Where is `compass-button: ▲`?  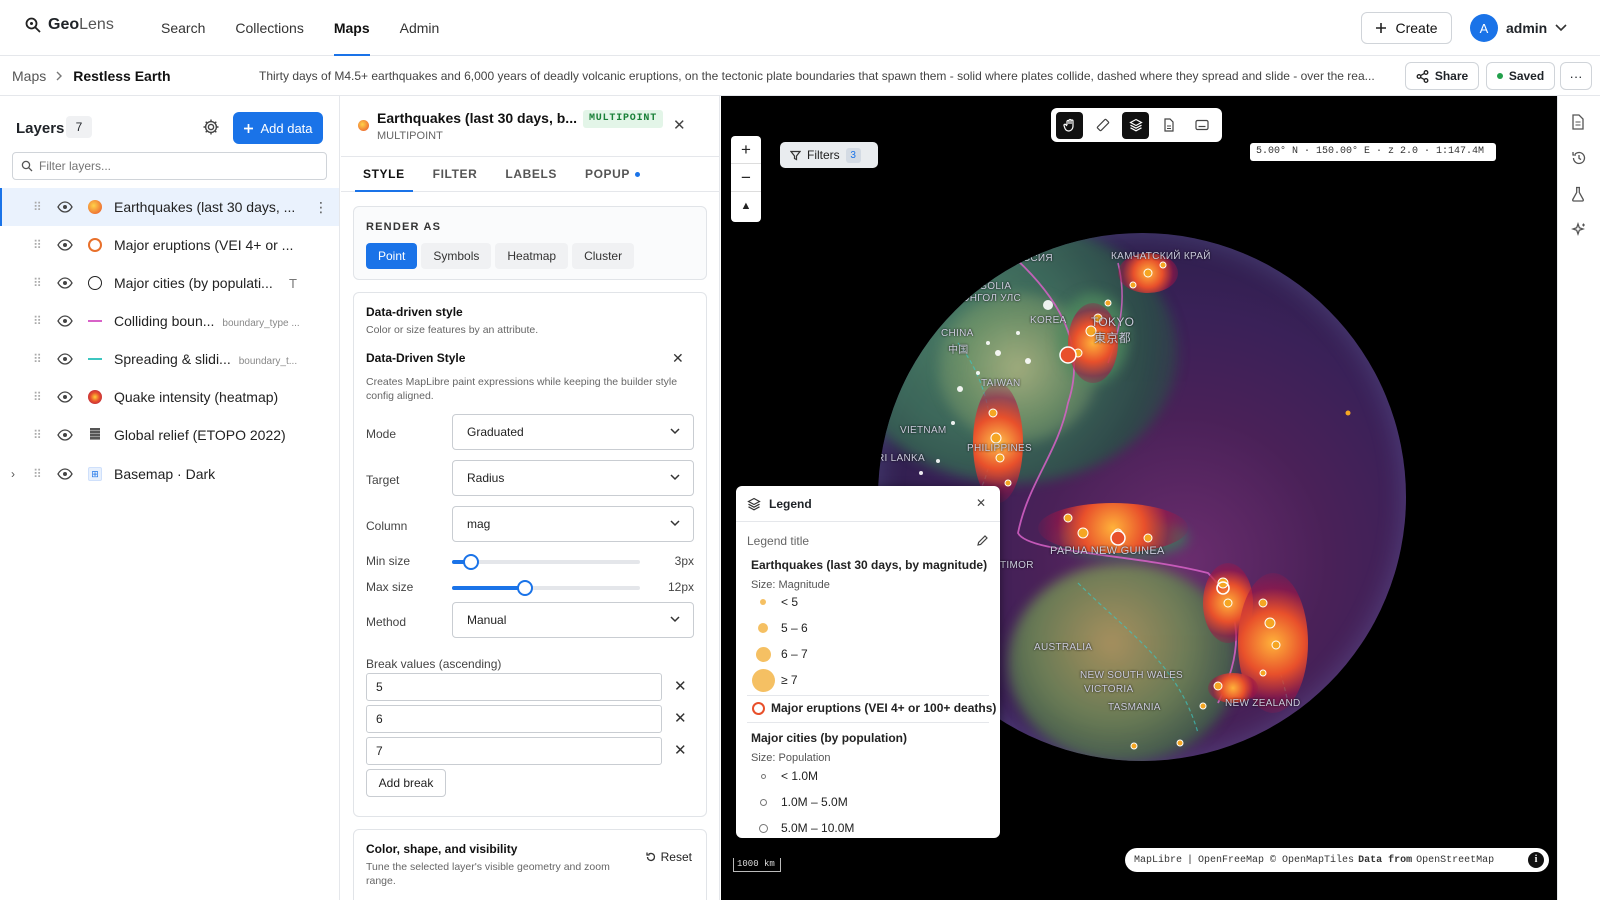 compass-button: ▲ is located at coordinates (746, 206).